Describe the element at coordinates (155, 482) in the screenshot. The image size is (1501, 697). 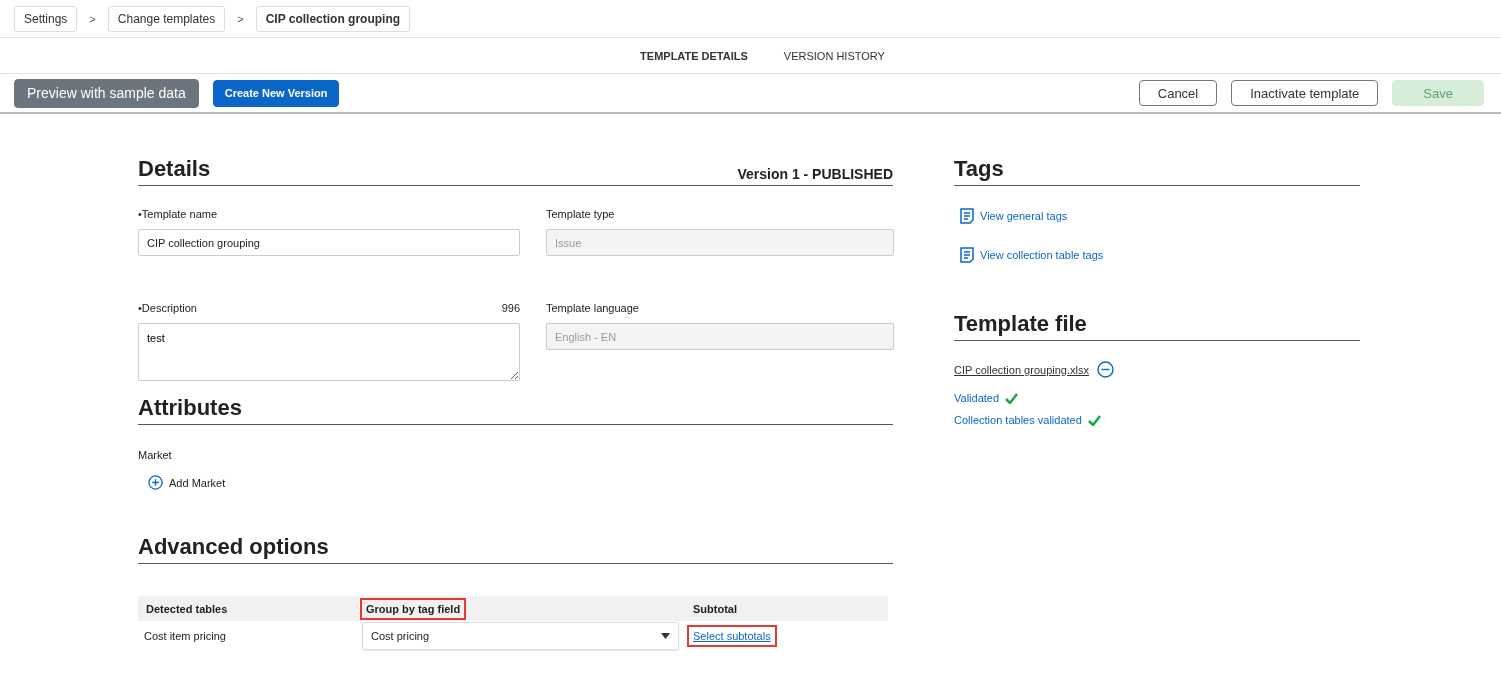
I see `plus-circle-icon` at that location.